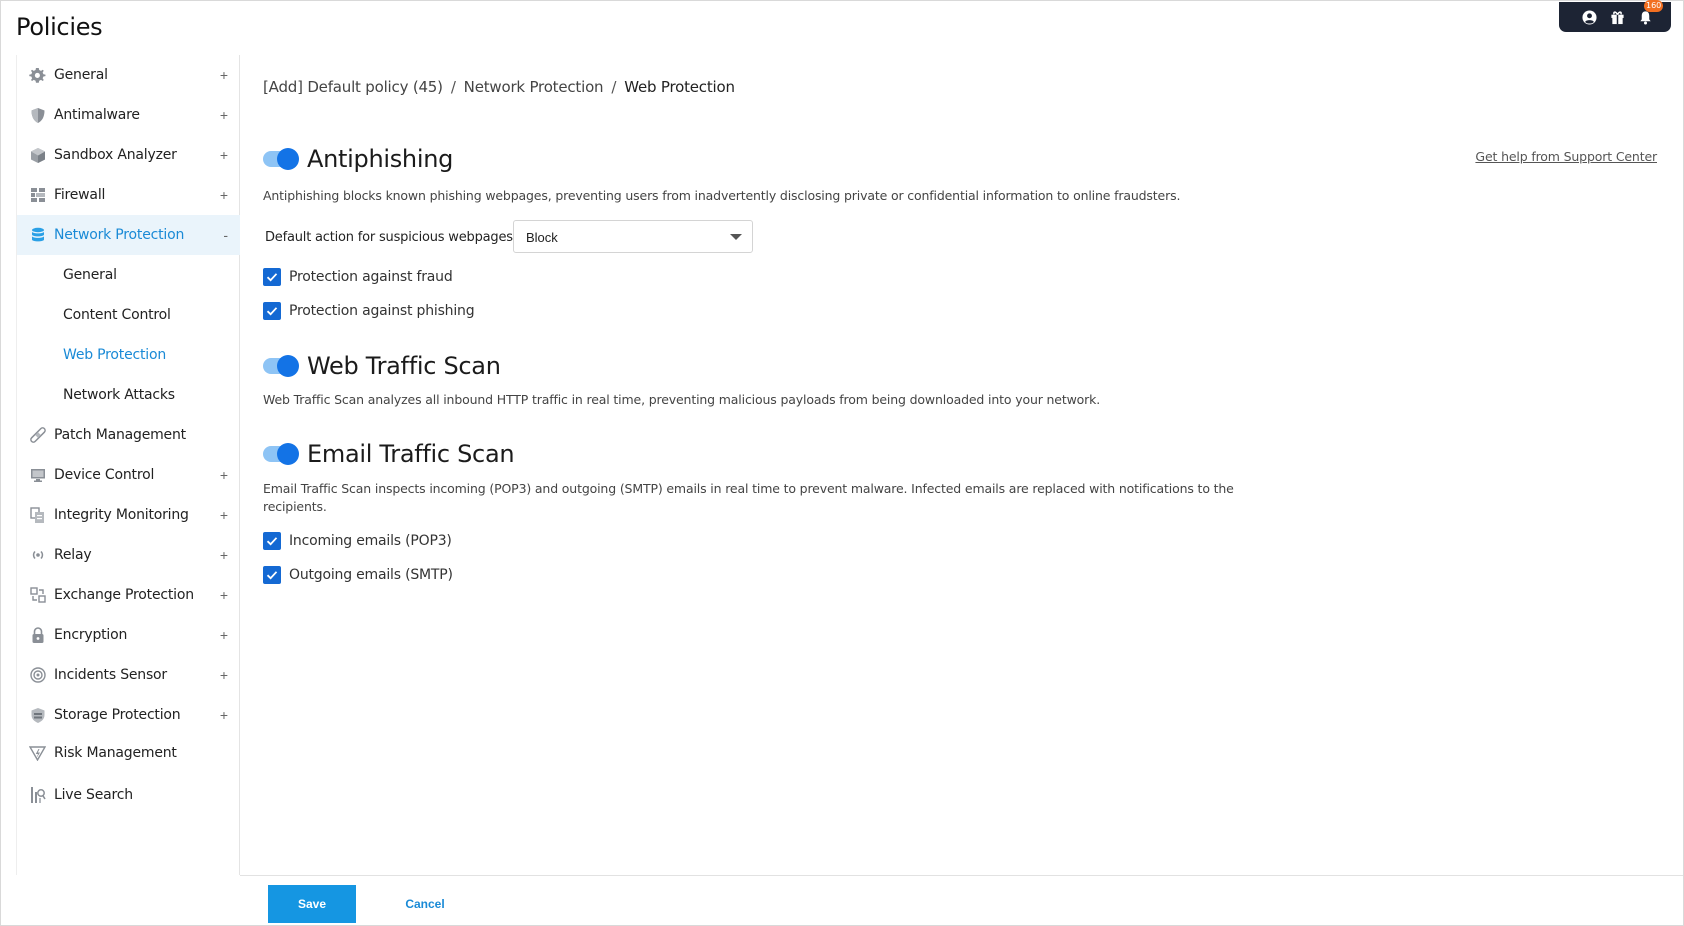  Describe the element at coordinates (37, 675) in the screenshot. I see `sensor-icon` at that location.